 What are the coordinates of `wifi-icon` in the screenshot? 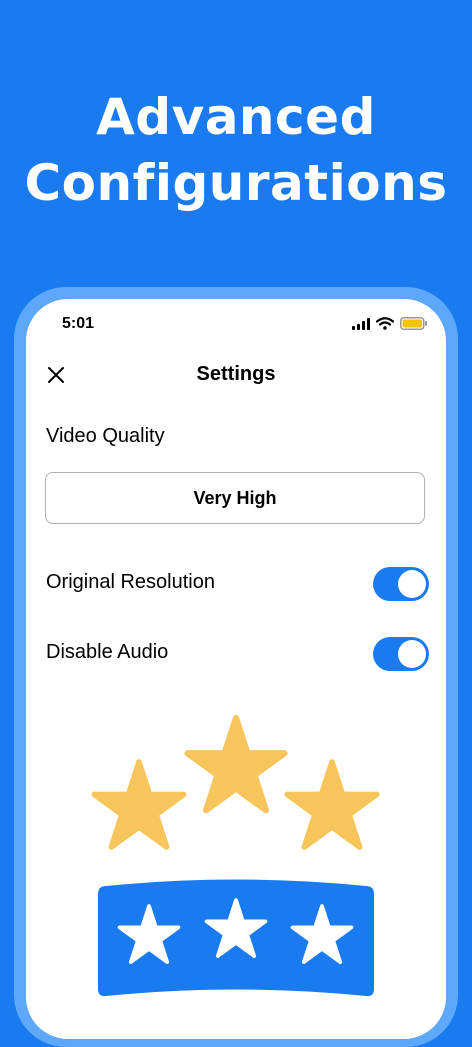 It's located at (385, 323).